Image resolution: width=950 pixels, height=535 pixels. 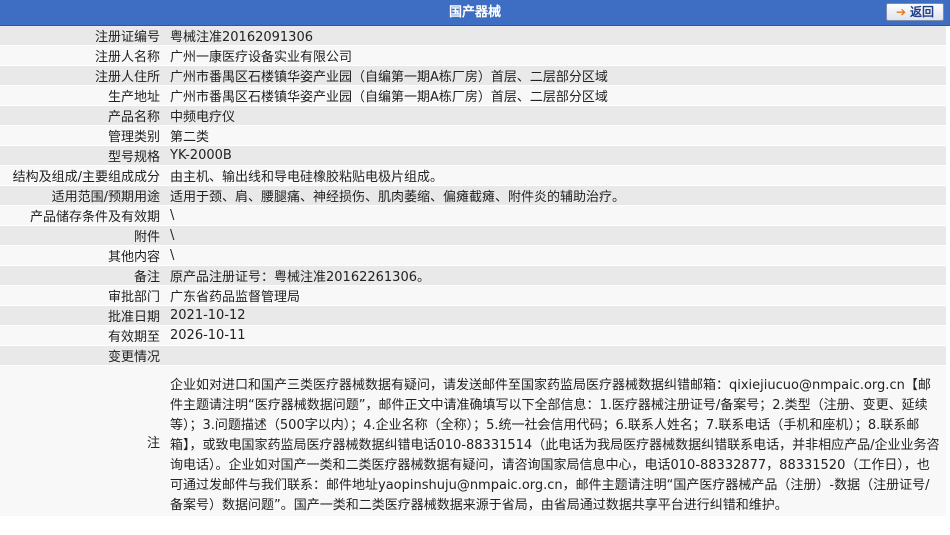 I want to click on field-label: 注册人住所, so click(x=82, y=75).